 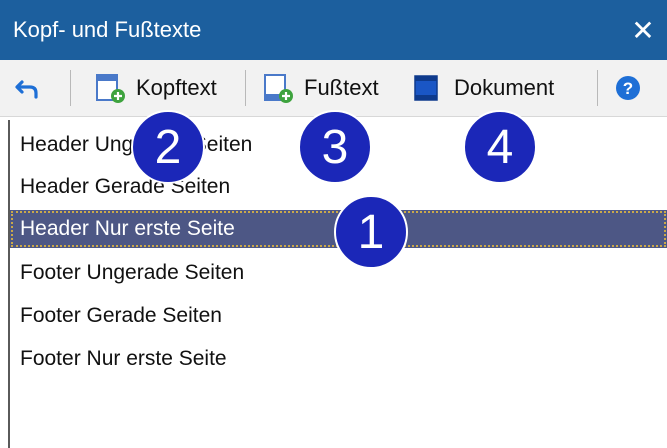 I want to click on callout-2: 2, so click(x=168, y=147).